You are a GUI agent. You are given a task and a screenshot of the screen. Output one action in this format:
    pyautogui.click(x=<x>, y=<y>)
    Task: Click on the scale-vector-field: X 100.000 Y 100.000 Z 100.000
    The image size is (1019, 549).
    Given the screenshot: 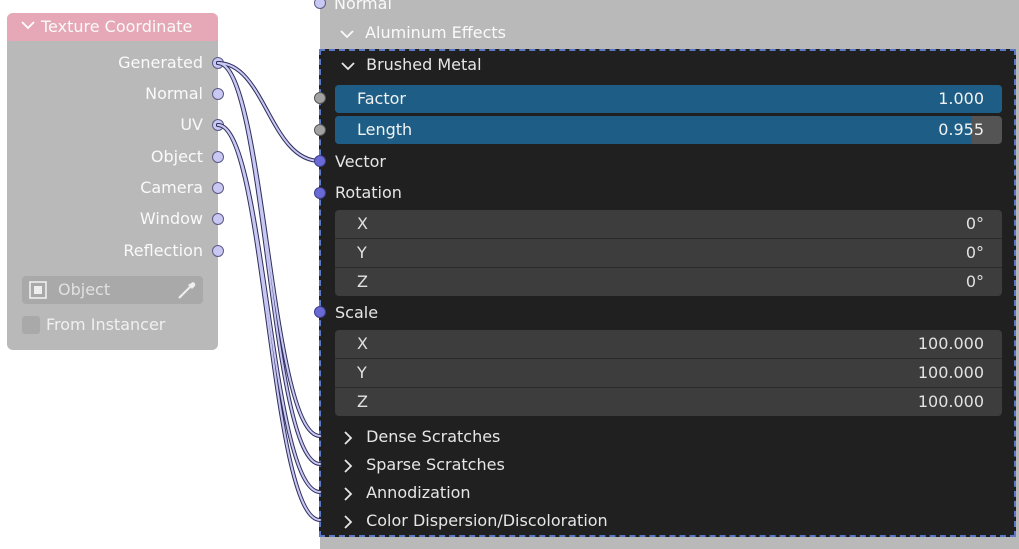 What is the action you would take?
    pyautogui.click(x=668, y=373)
    